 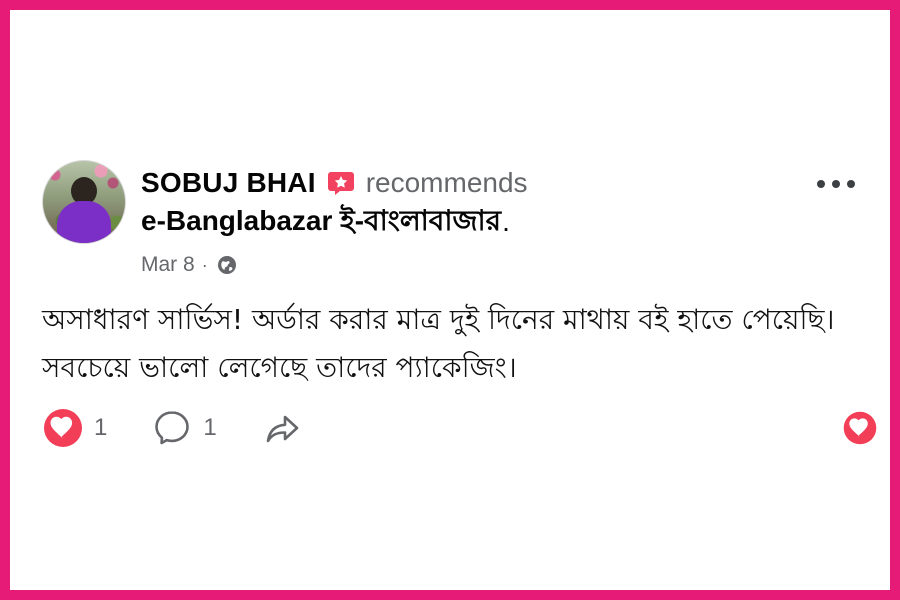 I want to click on avatar-body, so click(x=84, y=222).